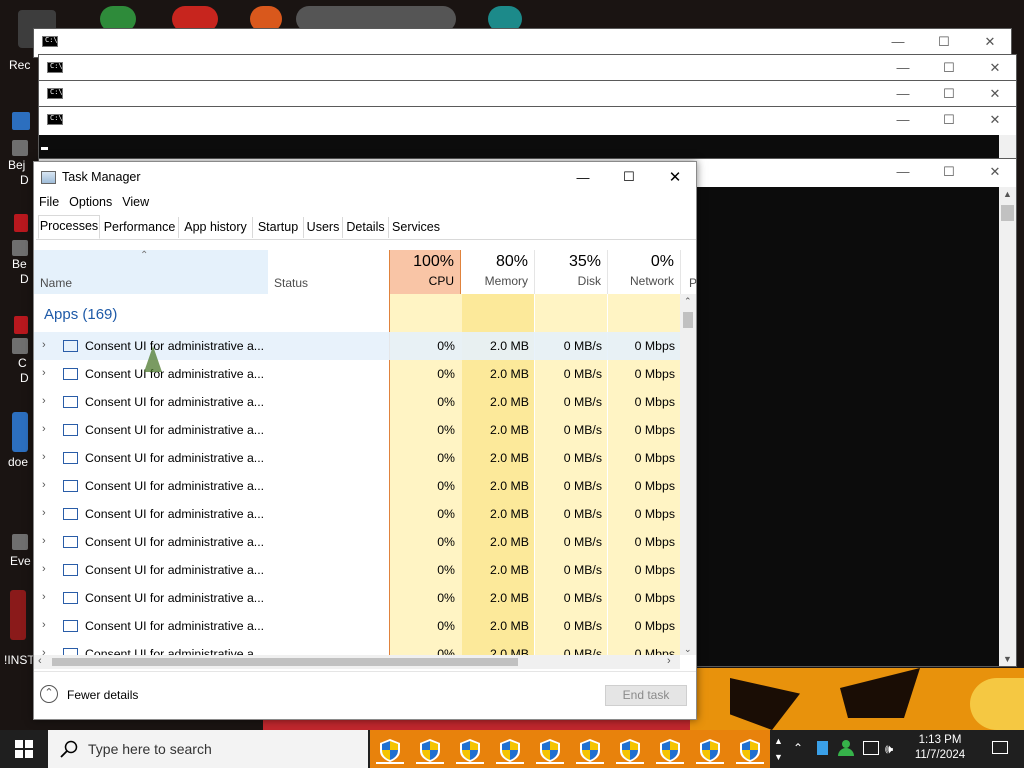  I want to click on menu-file: File, so click(49, 202).